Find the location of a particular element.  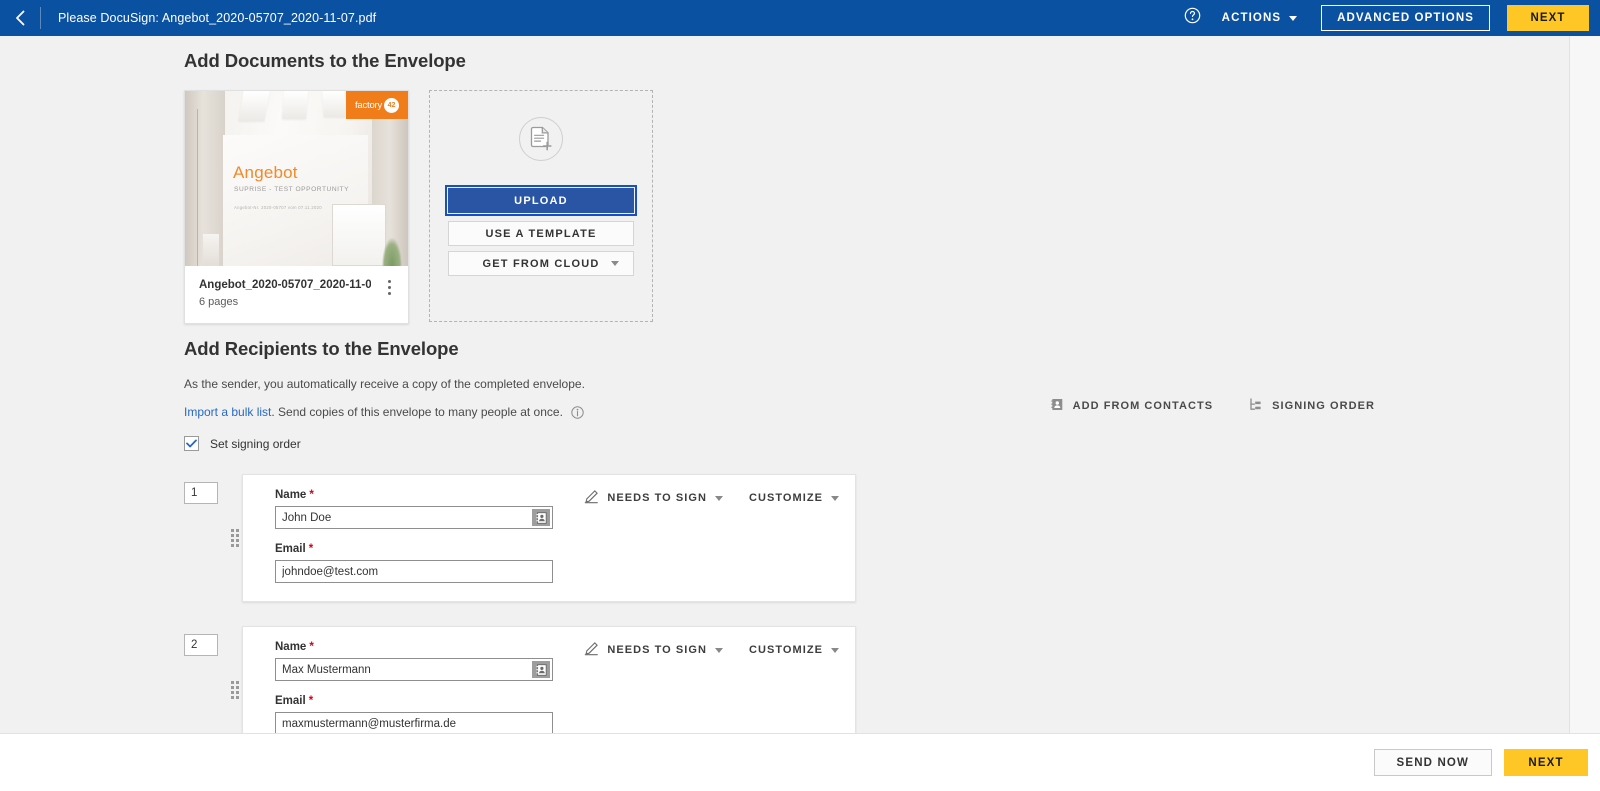

header-divider is located at coordinates (40, 18).